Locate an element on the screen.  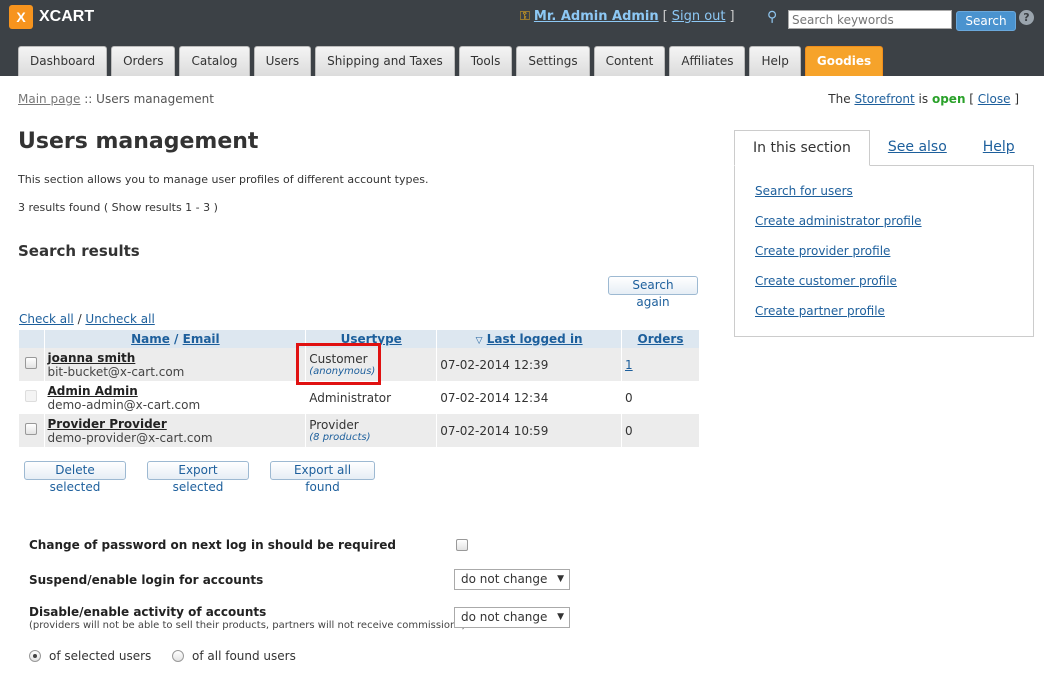
user-name-link: joanna smith is located at coordinates (91, 358).